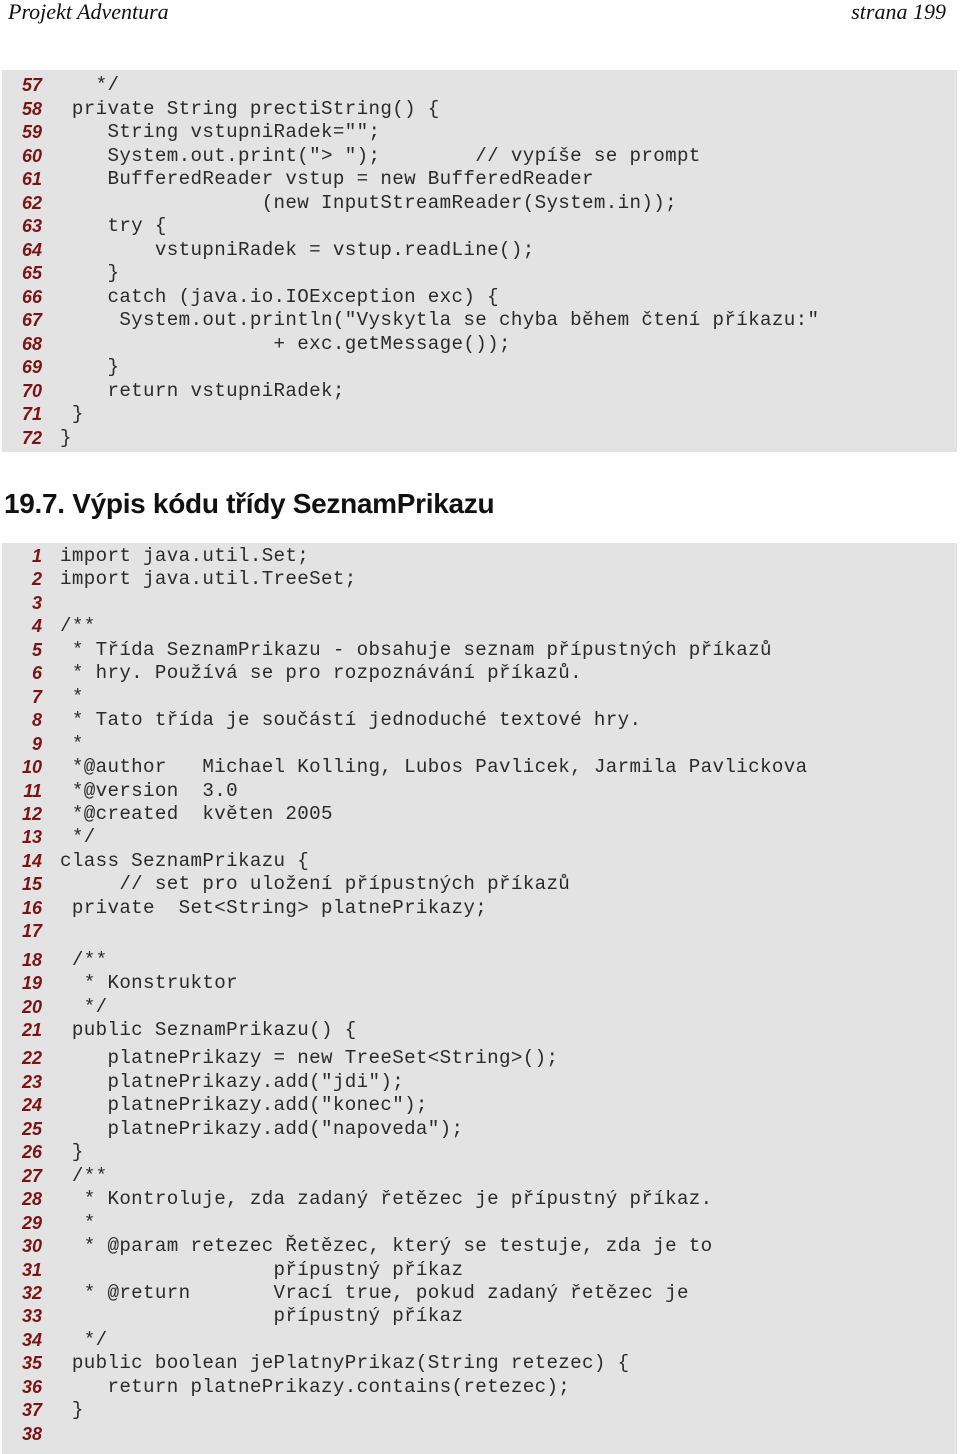  What do you see at coordinates (479, 1082) in the screenshot?
I see `code-line: 23 platnePrikazy.add("jdi");` at bounding box center [479, 1082].